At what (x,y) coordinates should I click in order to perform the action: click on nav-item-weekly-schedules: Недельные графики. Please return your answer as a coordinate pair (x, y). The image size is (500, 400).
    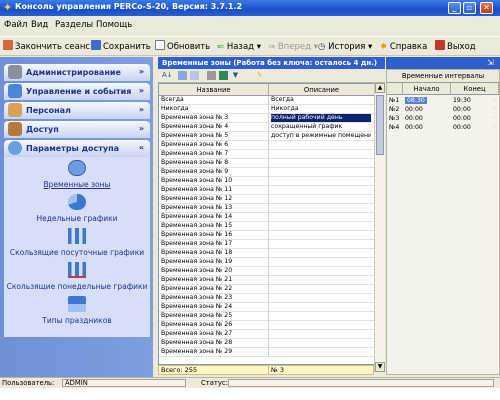
    Looking at the image, I should click on (77, 209).